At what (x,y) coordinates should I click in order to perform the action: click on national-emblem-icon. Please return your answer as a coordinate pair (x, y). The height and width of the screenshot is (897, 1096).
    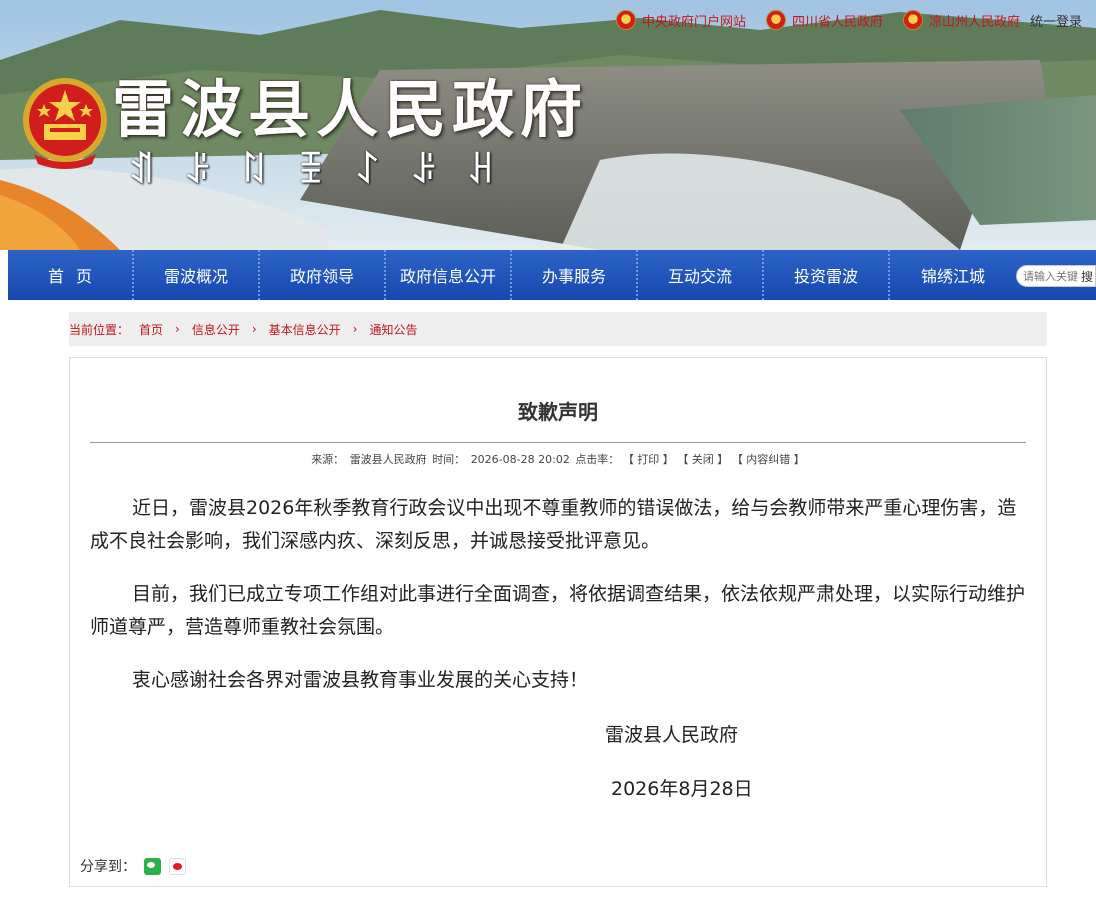
    Looking at the image, I should click on (65, 123).